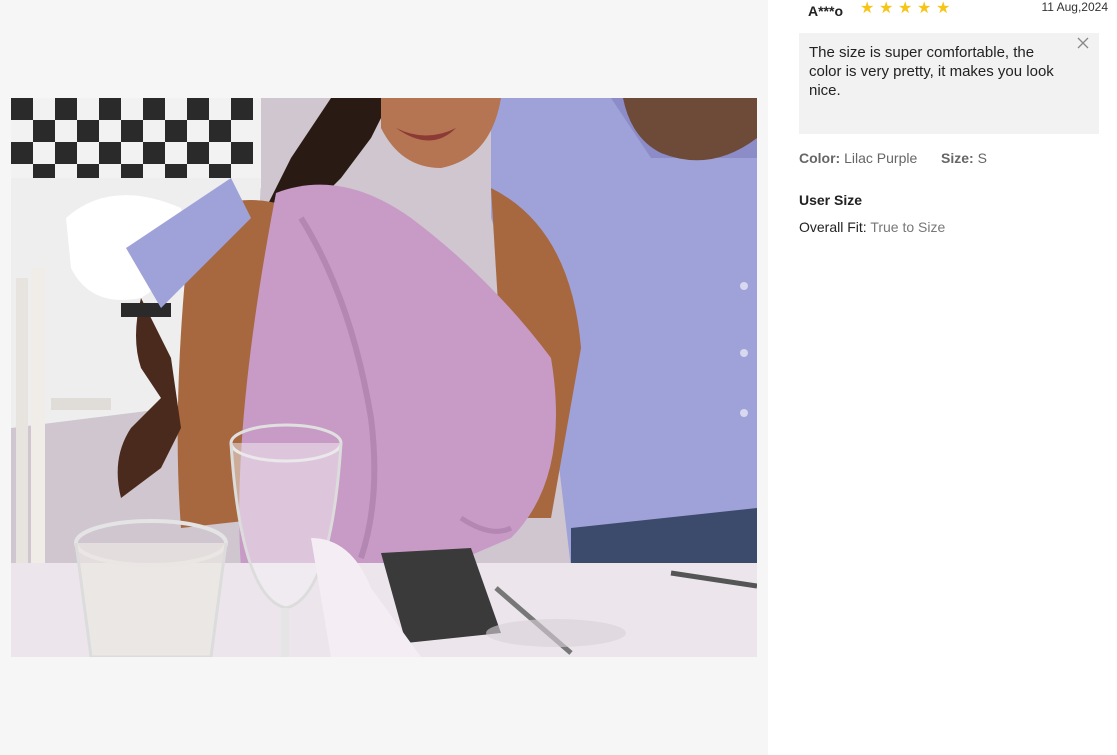 The image size is (1117, 755). I want to click on size-value: S, so click(982, 158).